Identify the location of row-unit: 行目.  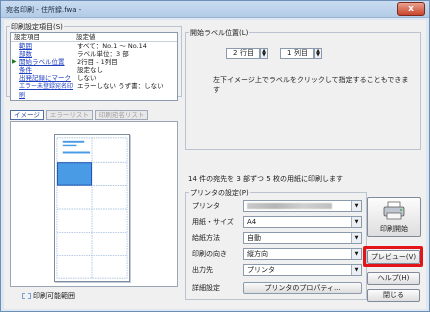
(247, 53).